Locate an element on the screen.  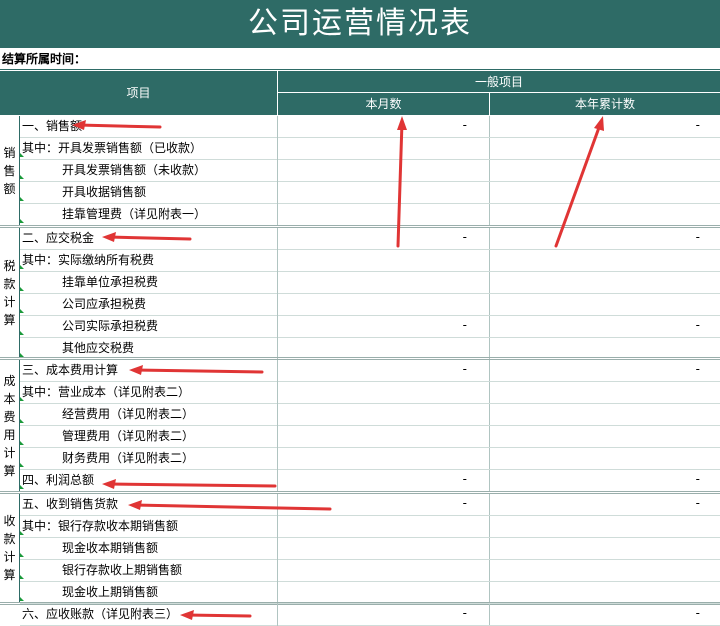
table-row-sales: 一、销售额 - - is located at coordinates (370, 127).